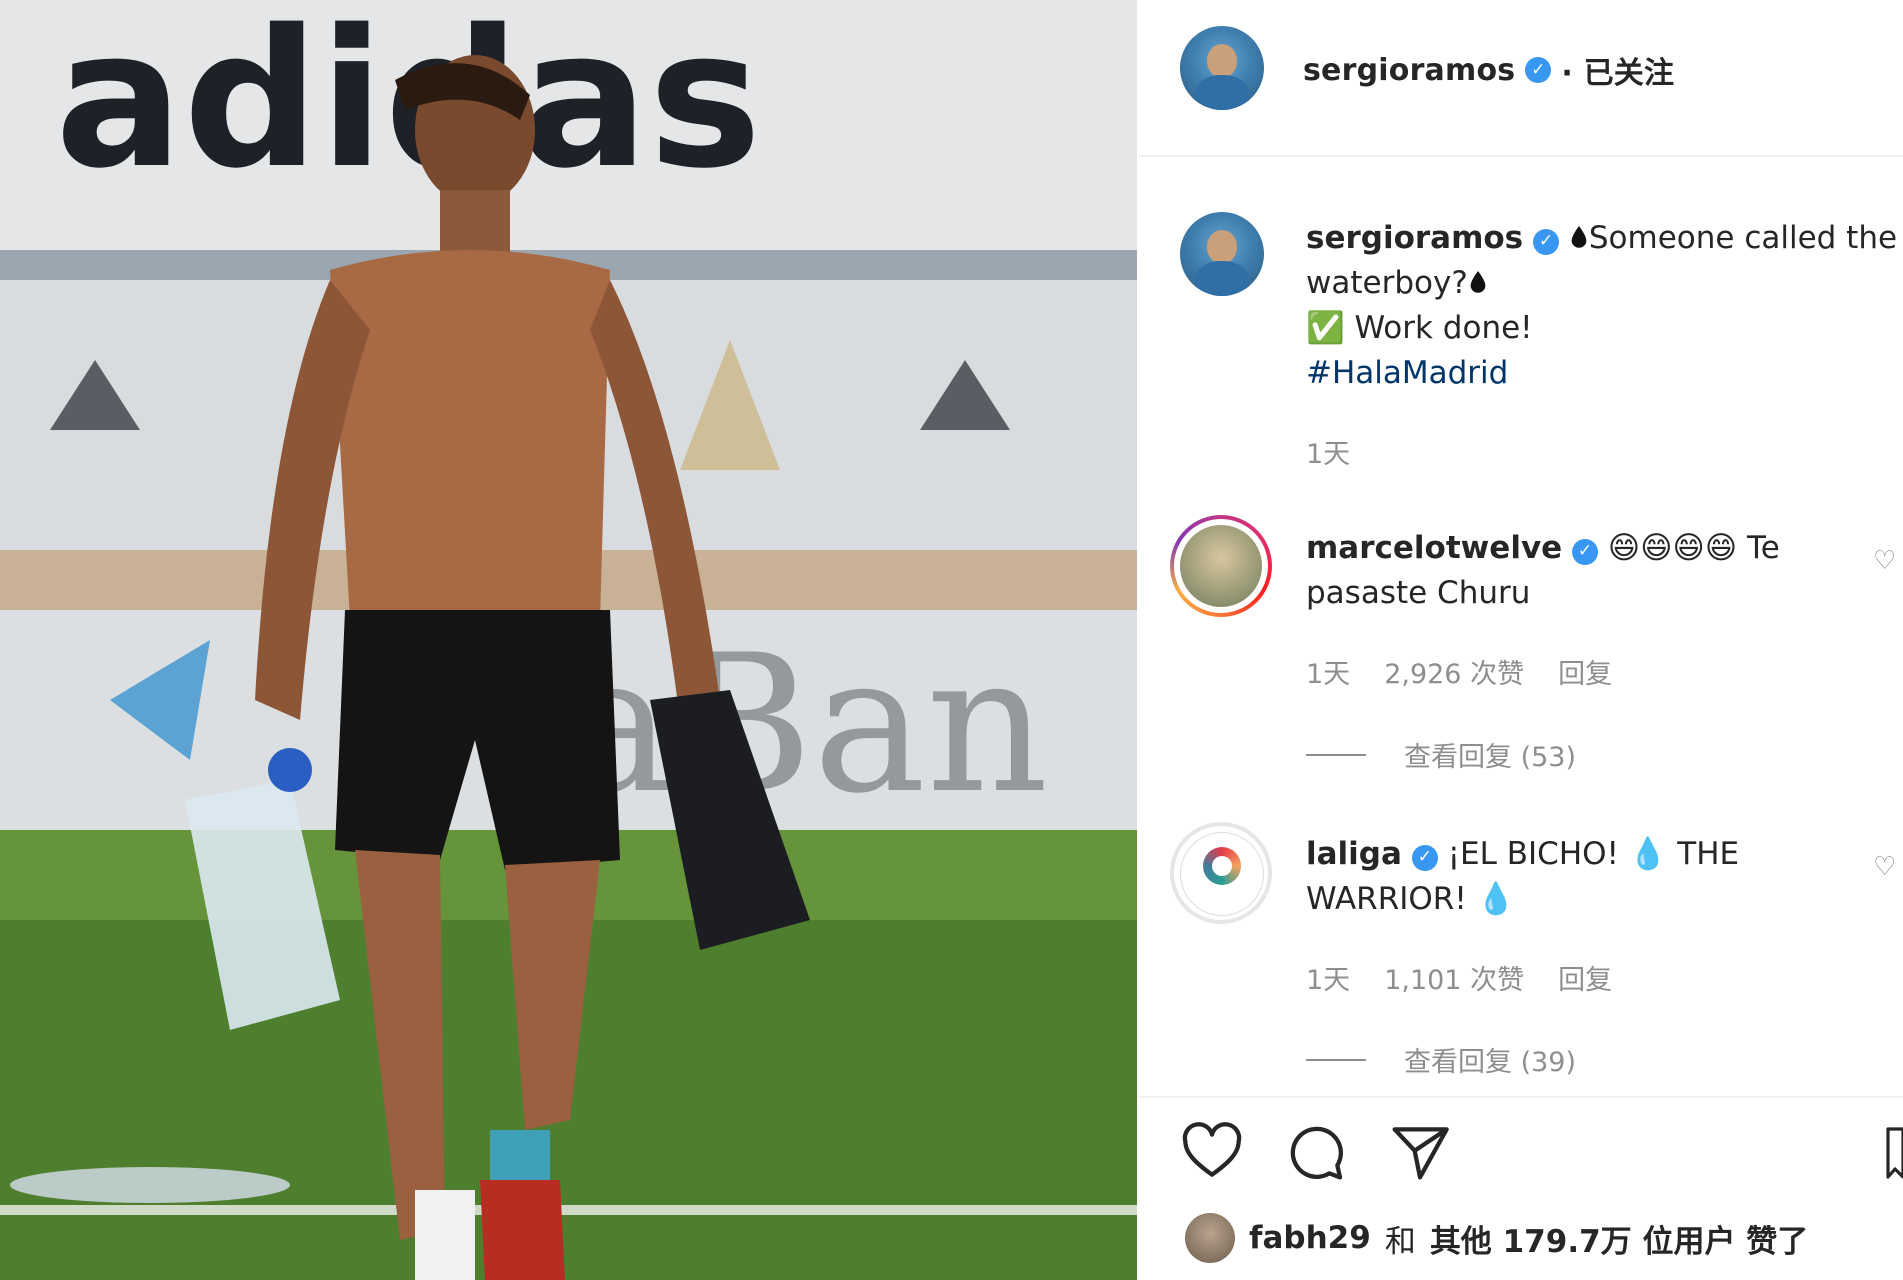 The height and width of the screenshot is (1280, 1903). I want to click on comment-meta: 1天 2,926 次赞 回复, so click(1459, 671).